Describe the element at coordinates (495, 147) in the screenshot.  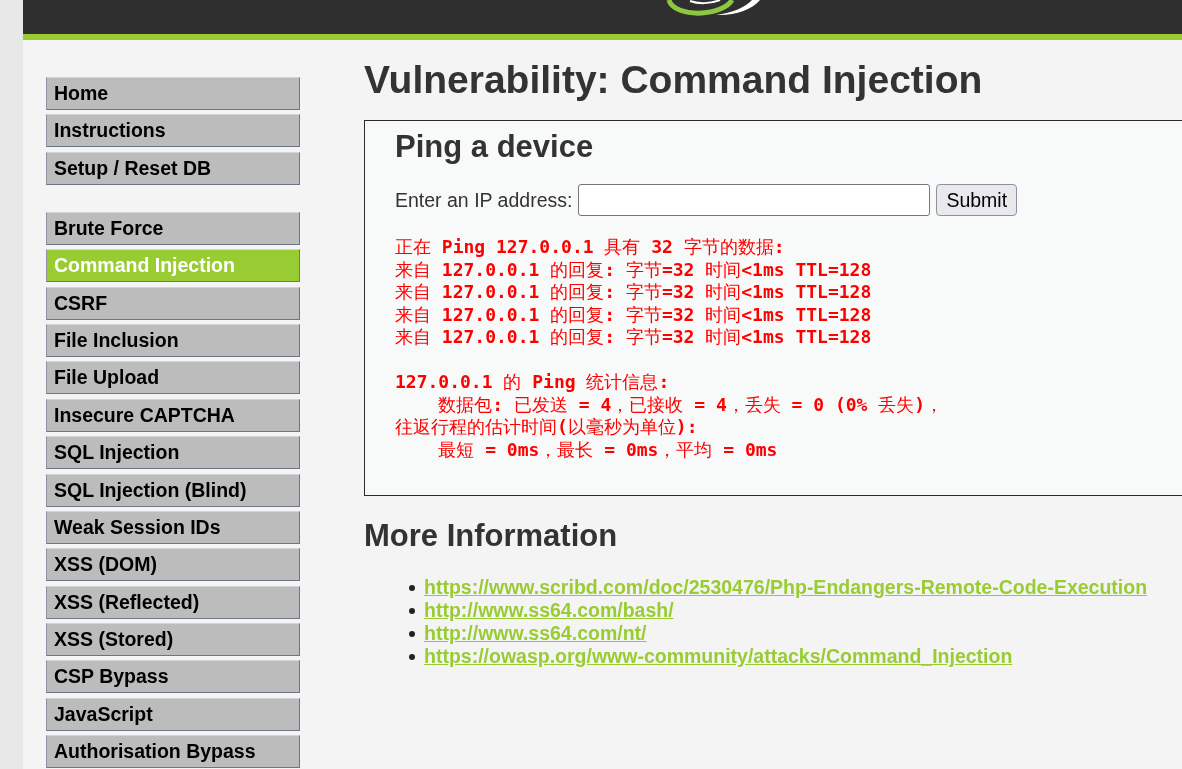
I see `panel-heading: Ping a device` at that location.